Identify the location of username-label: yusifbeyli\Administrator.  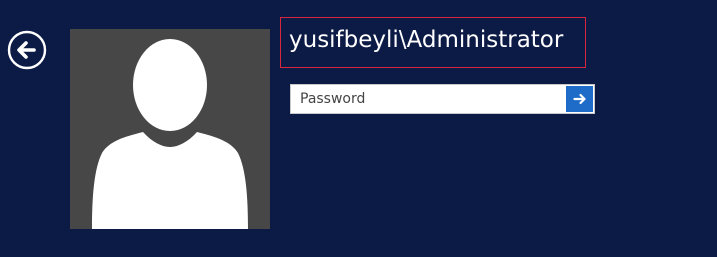
(426, 40).